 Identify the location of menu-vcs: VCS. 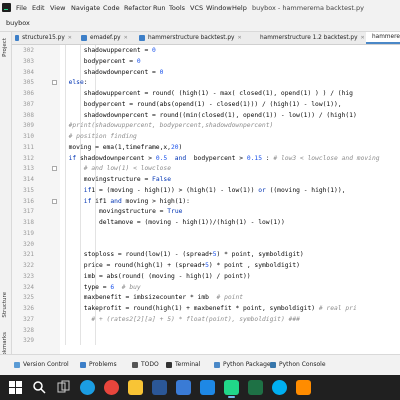
(196, 8).